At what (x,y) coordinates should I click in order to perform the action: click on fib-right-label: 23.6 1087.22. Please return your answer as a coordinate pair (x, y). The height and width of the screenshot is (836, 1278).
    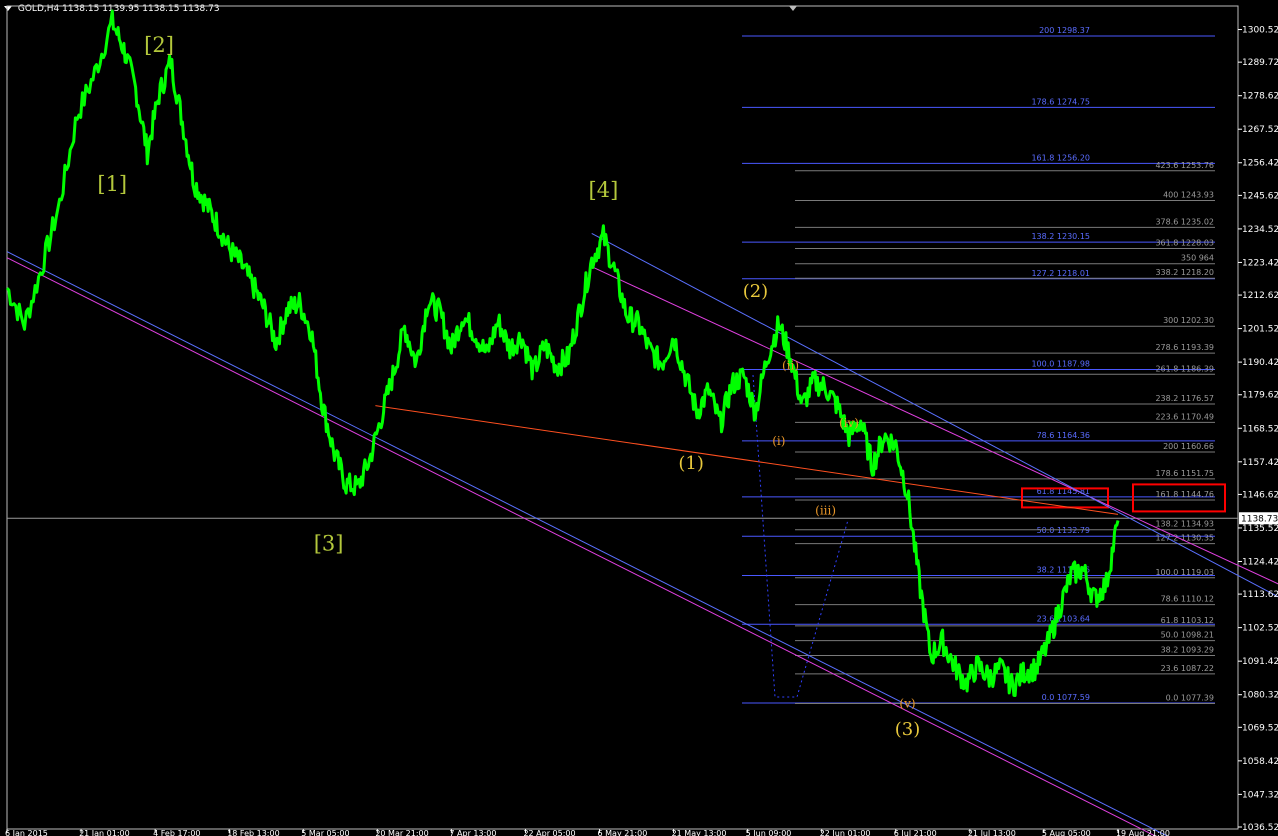
    Looking at the image, I should click on (1187, 668).